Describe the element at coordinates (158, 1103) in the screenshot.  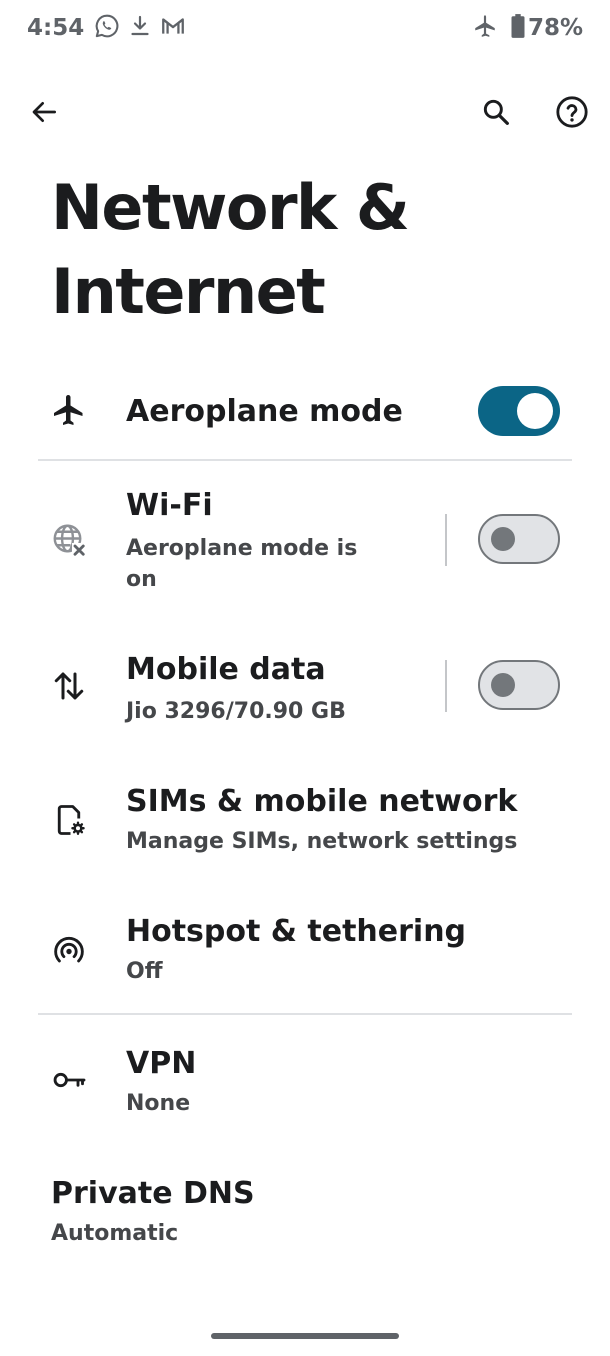
I see `vpn-subtitle: None` at that location.